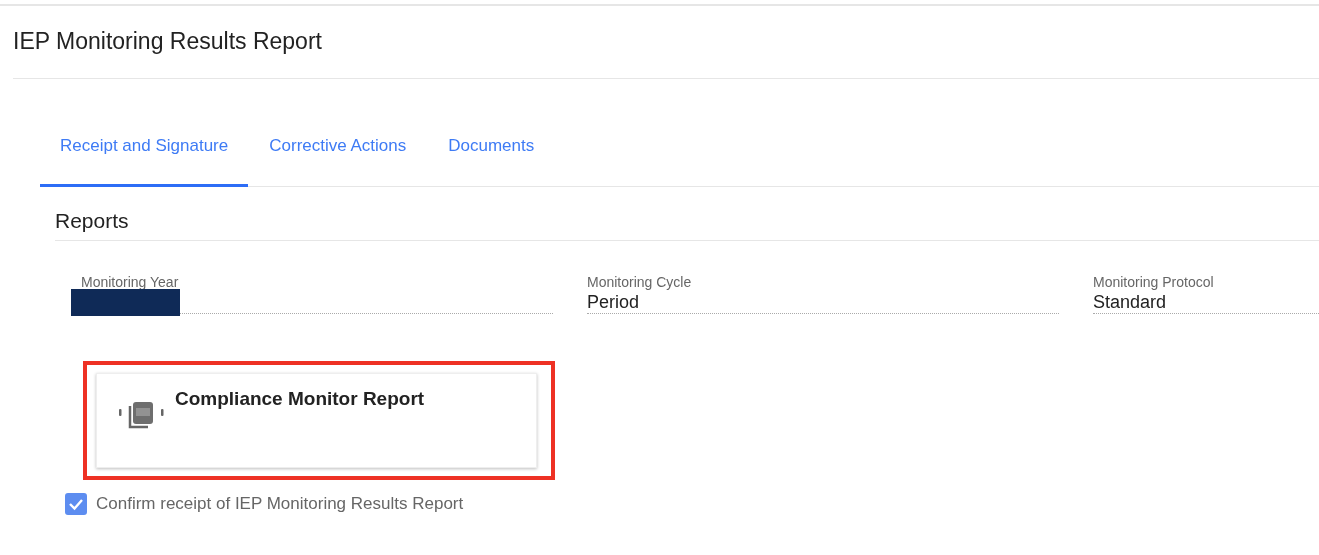 The width and height of the screenshot is (1319, 555). Describe the element at coordinates (280, 504) in the screenshot. I see `checkbox-label: Confirm receipt of IEP Monitoring Results Report` at that location.